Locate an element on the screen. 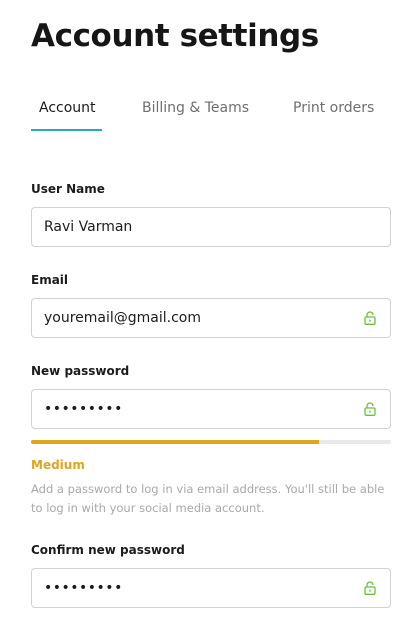 This screenshot has height=630, width=419. password-strength-label: Medium is located at coordinates (58, 465).